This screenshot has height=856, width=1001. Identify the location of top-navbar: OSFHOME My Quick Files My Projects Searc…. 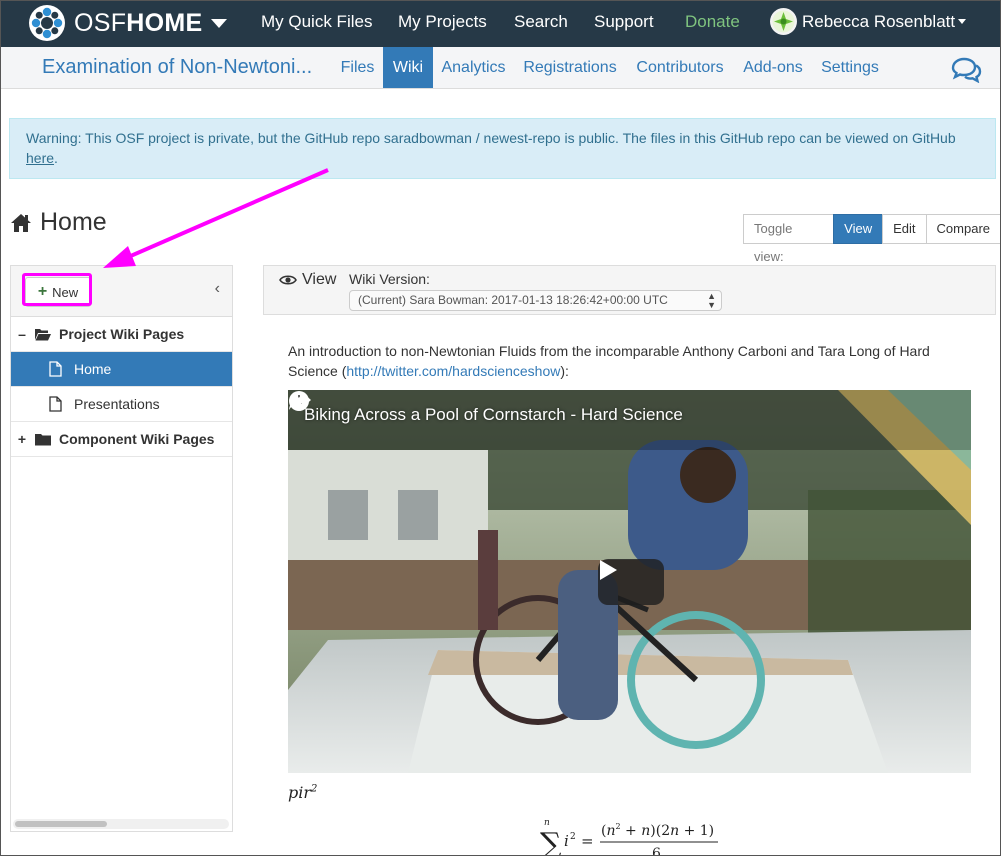
(500, 23).